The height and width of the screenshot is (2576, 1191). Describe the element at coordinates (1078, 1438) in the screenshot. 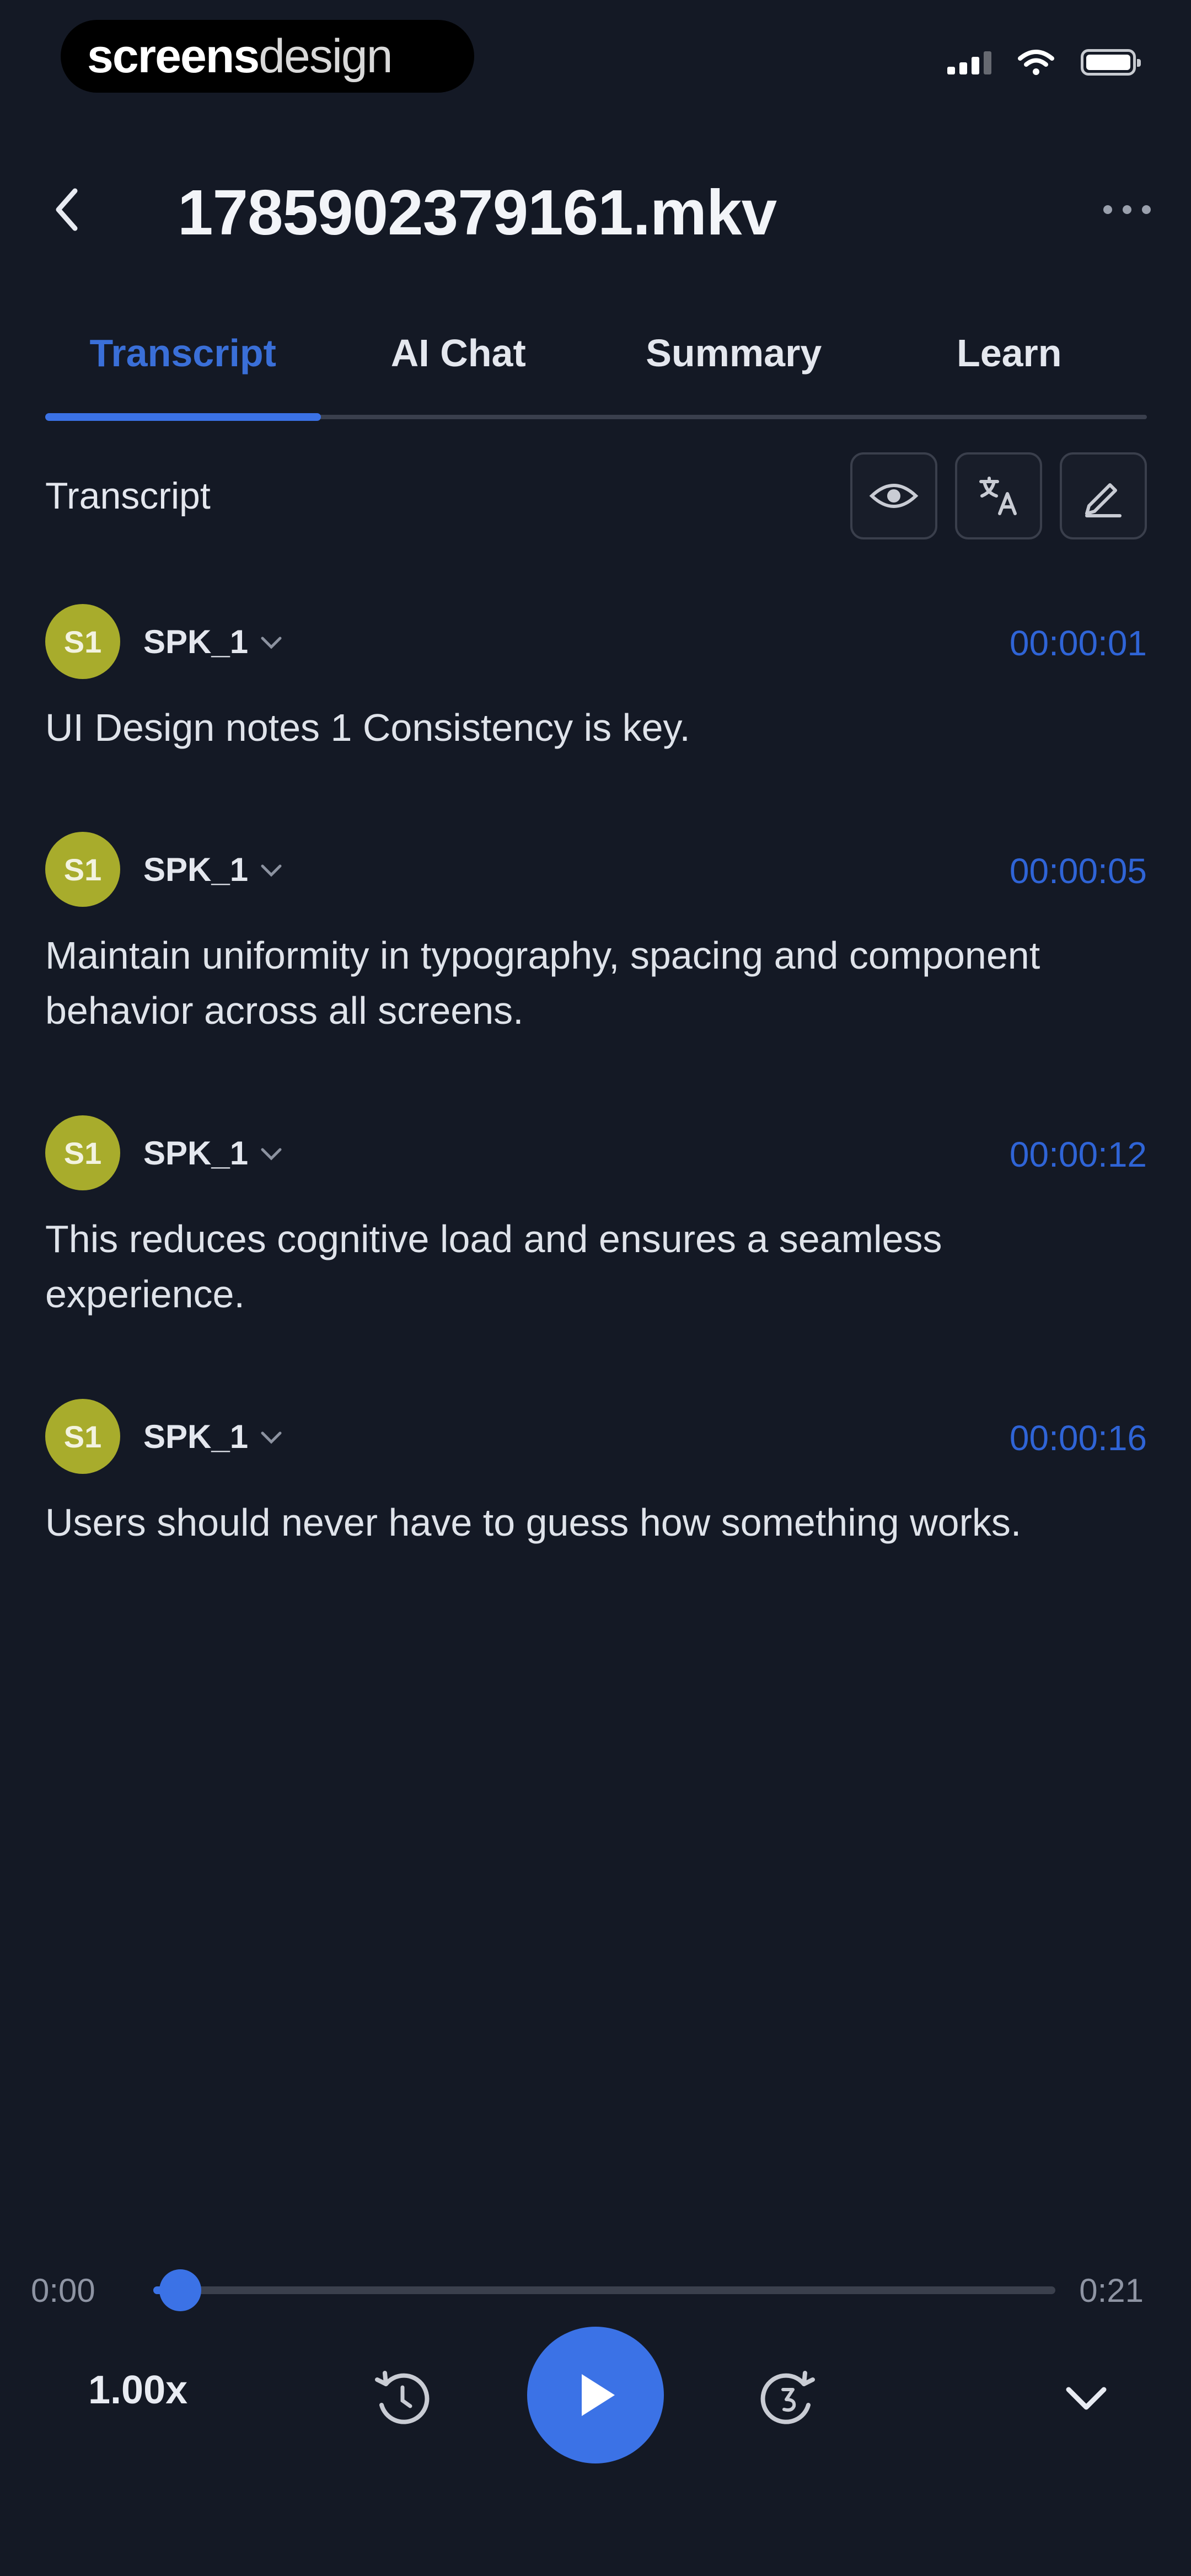

I see `timestamp-link: 00:00:16` at that location.